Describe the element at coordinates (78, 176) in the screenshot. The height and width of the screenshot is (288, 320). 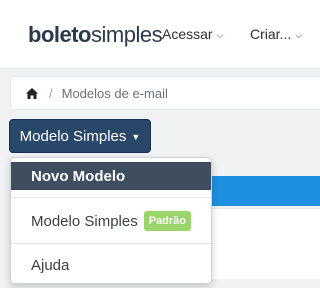
I see `menu-item-label: Novo Modelo` at that location.